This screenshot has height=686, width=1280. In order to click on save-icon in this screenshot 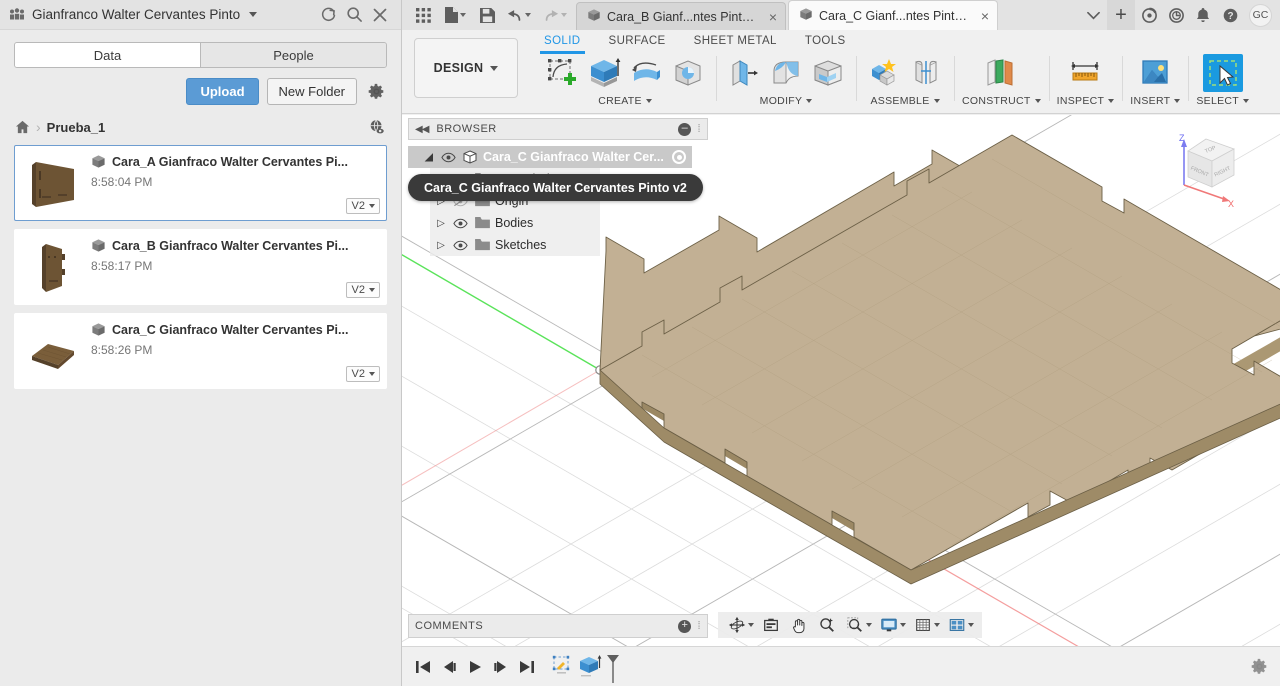, I will do `click(487, 15)`.